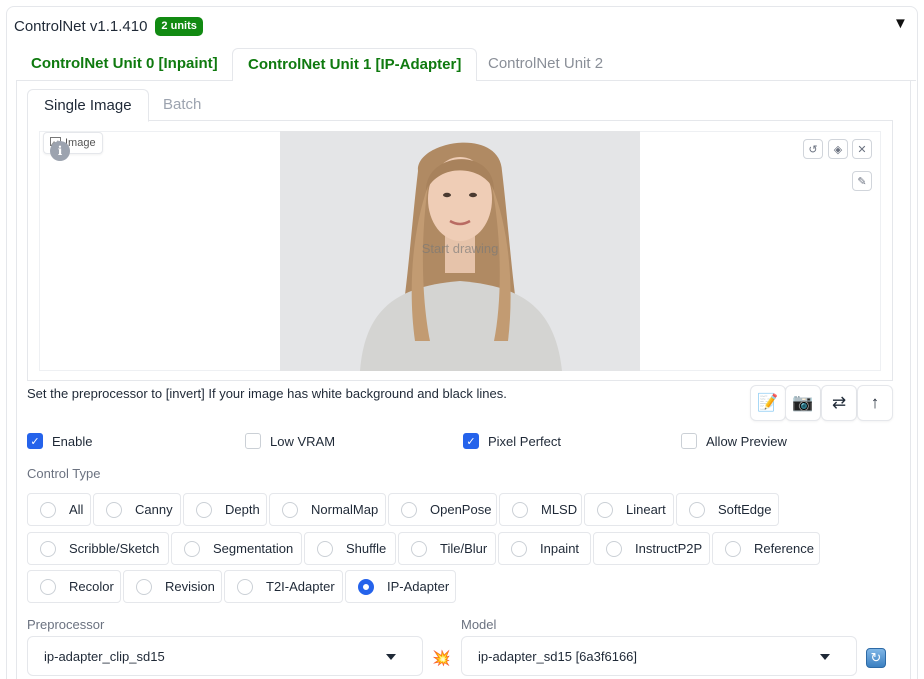  I want to click on tab-single-image: Single Image, so click(88, 105).